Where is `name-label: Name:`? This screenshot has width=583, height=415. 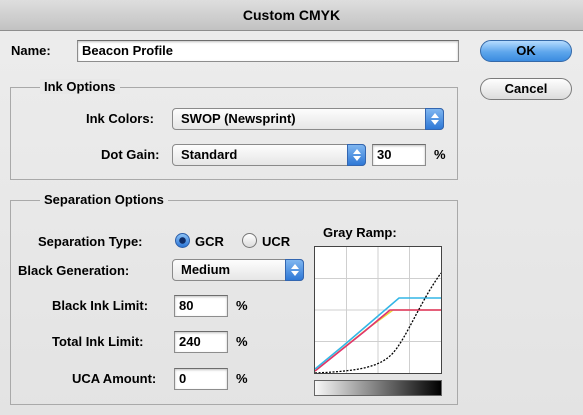
name-label: Name: is located at coordinates (31, 50).